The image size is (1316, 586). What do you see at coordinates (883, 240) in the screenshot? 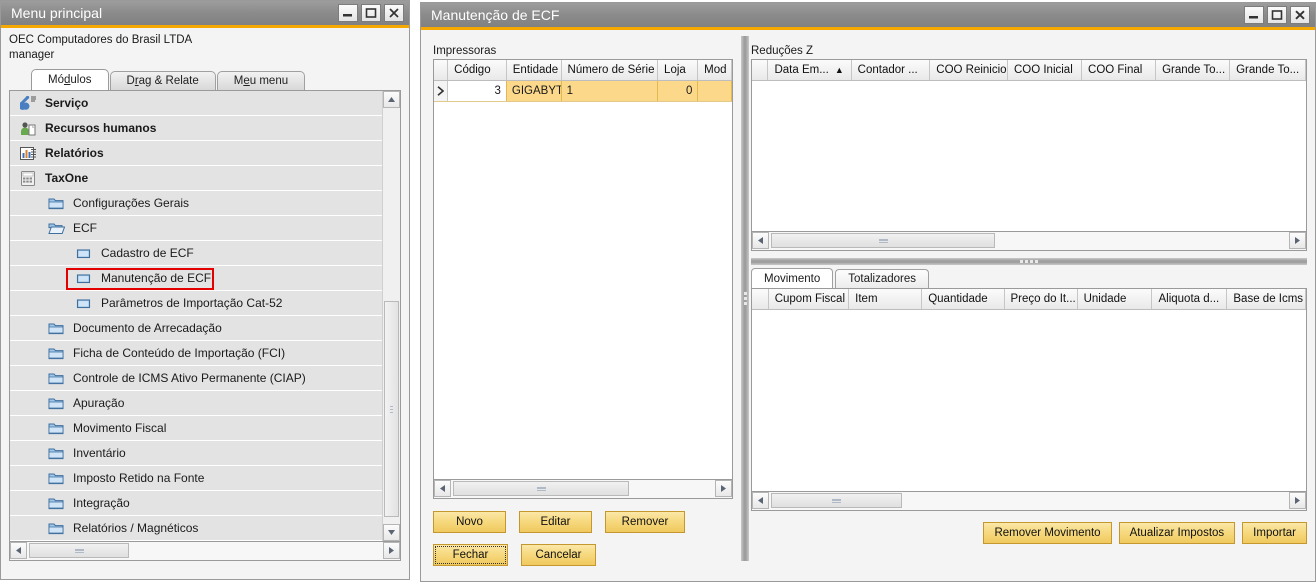
I see `reducoes-hscroll-thumb` at bounding box center [883, 240].